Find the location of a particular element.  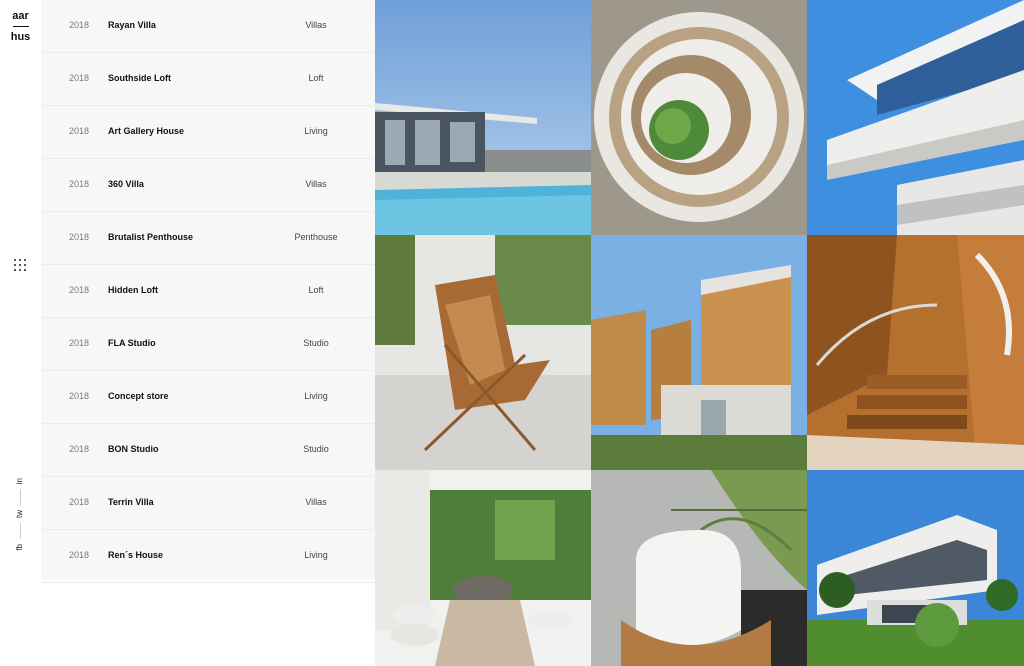

project-category: Penthouse is located at coordinates (316, 237).